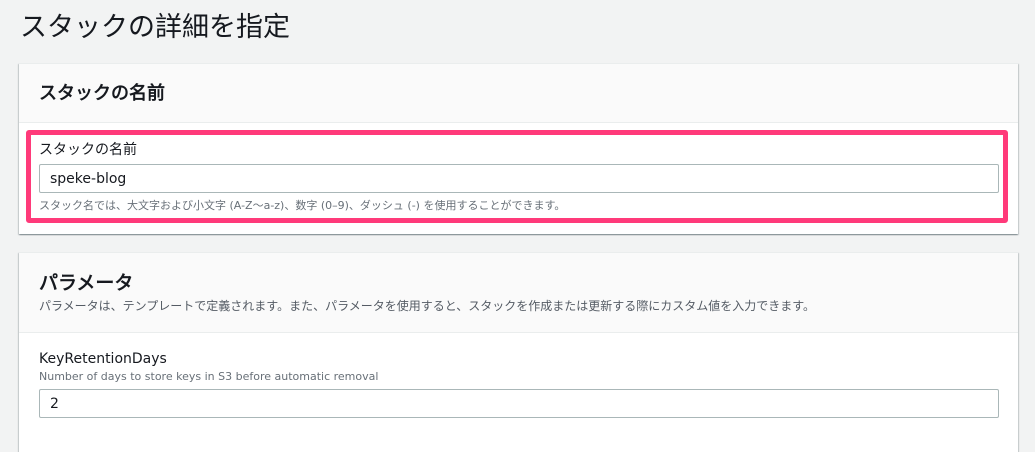 The image size is (1035, 452). What do you see at coordinates (103, 359) in the screenshot?
I see `param-key-retention-days-label: KeyRetentionDays` at bounding box center [103, 359].